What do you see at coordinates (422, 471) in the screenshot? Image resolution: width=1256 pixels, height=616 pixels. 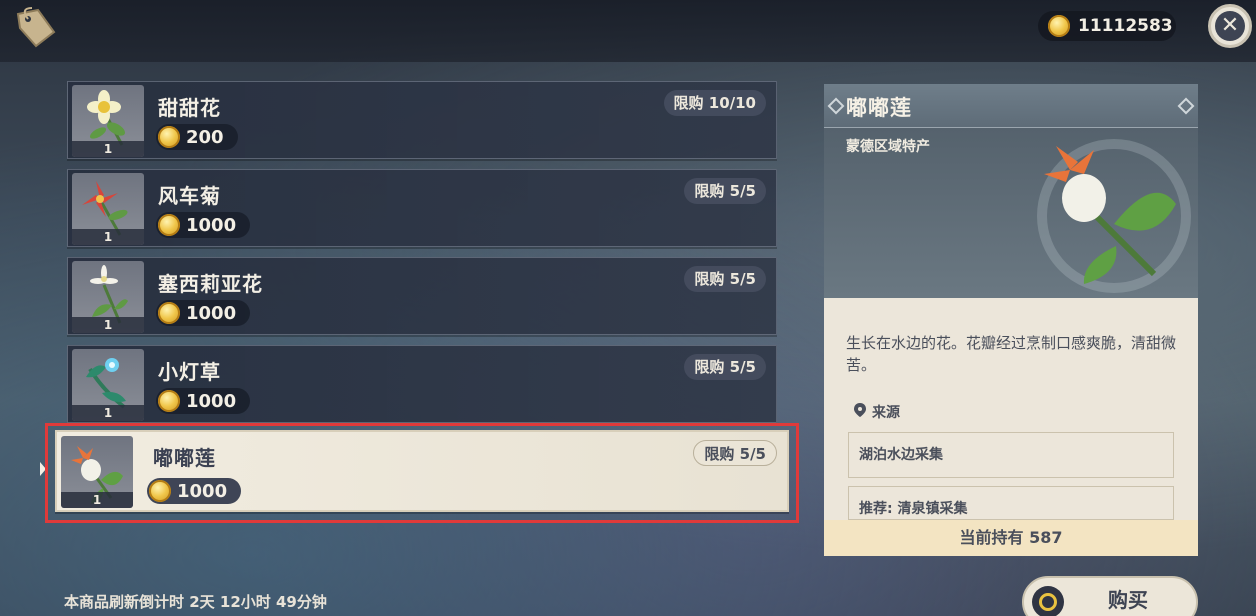 I see `shop-item-calla-lily: 1 嘟嘟莲 1000 限购 5/5` at bounding box center [422, 471].